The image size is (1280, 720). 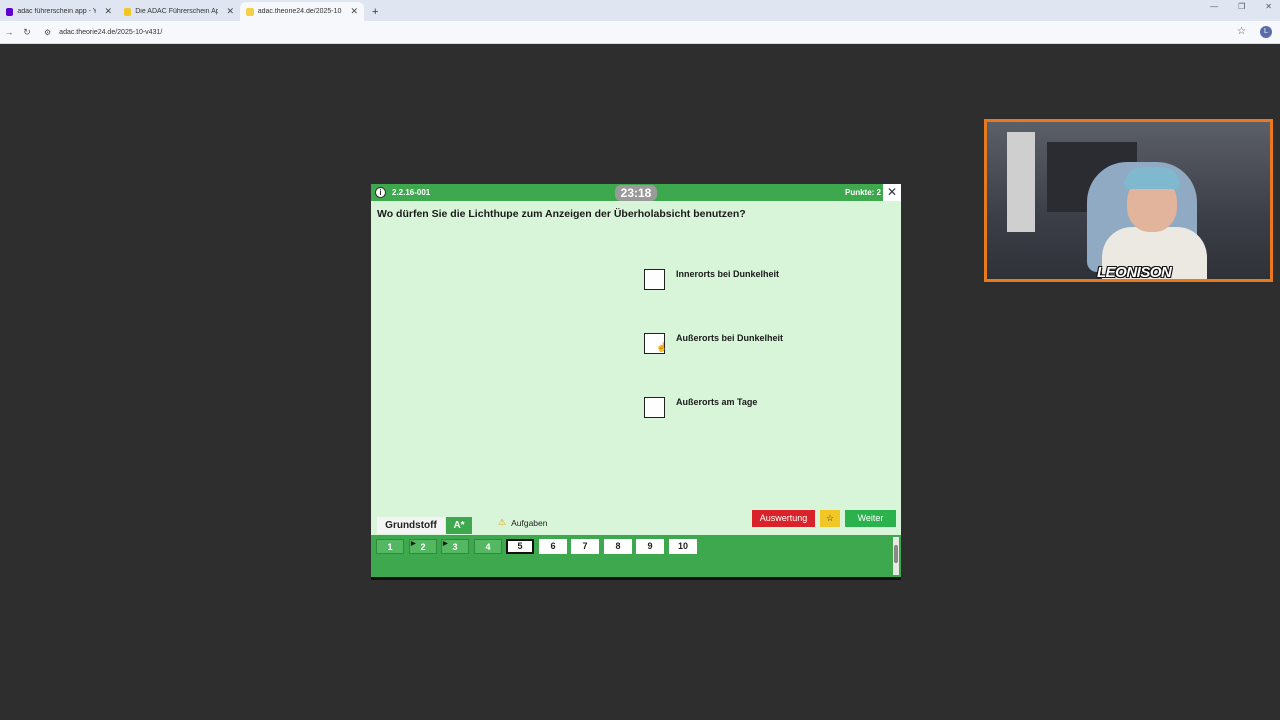 What do you see at coordinates (1266, 32) in the screenshot?
I see `profile-avatar: L` at bounding box center [1266, 32].